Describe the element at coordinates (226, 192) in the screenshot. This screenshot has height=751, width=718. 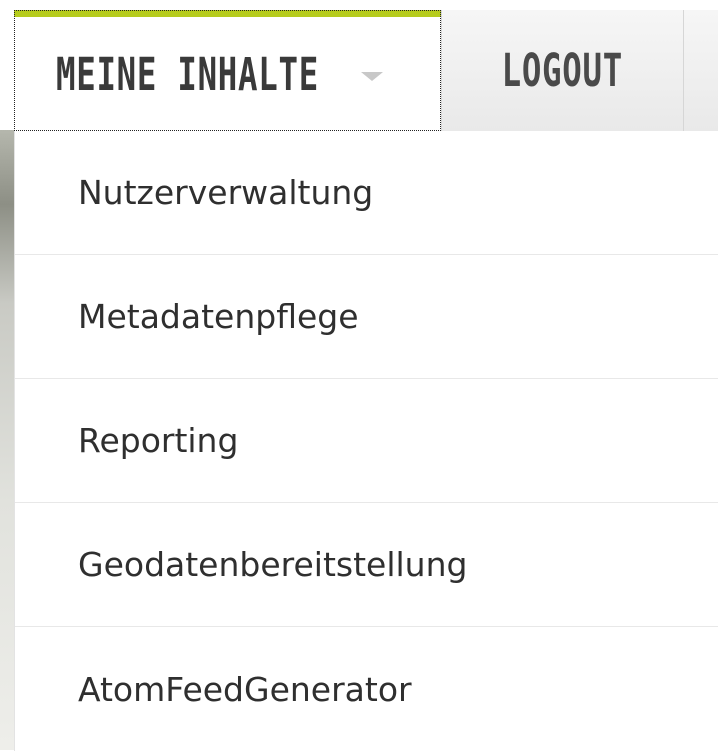
I see `menu-item-label: Nutzerverwaltung` at that location.